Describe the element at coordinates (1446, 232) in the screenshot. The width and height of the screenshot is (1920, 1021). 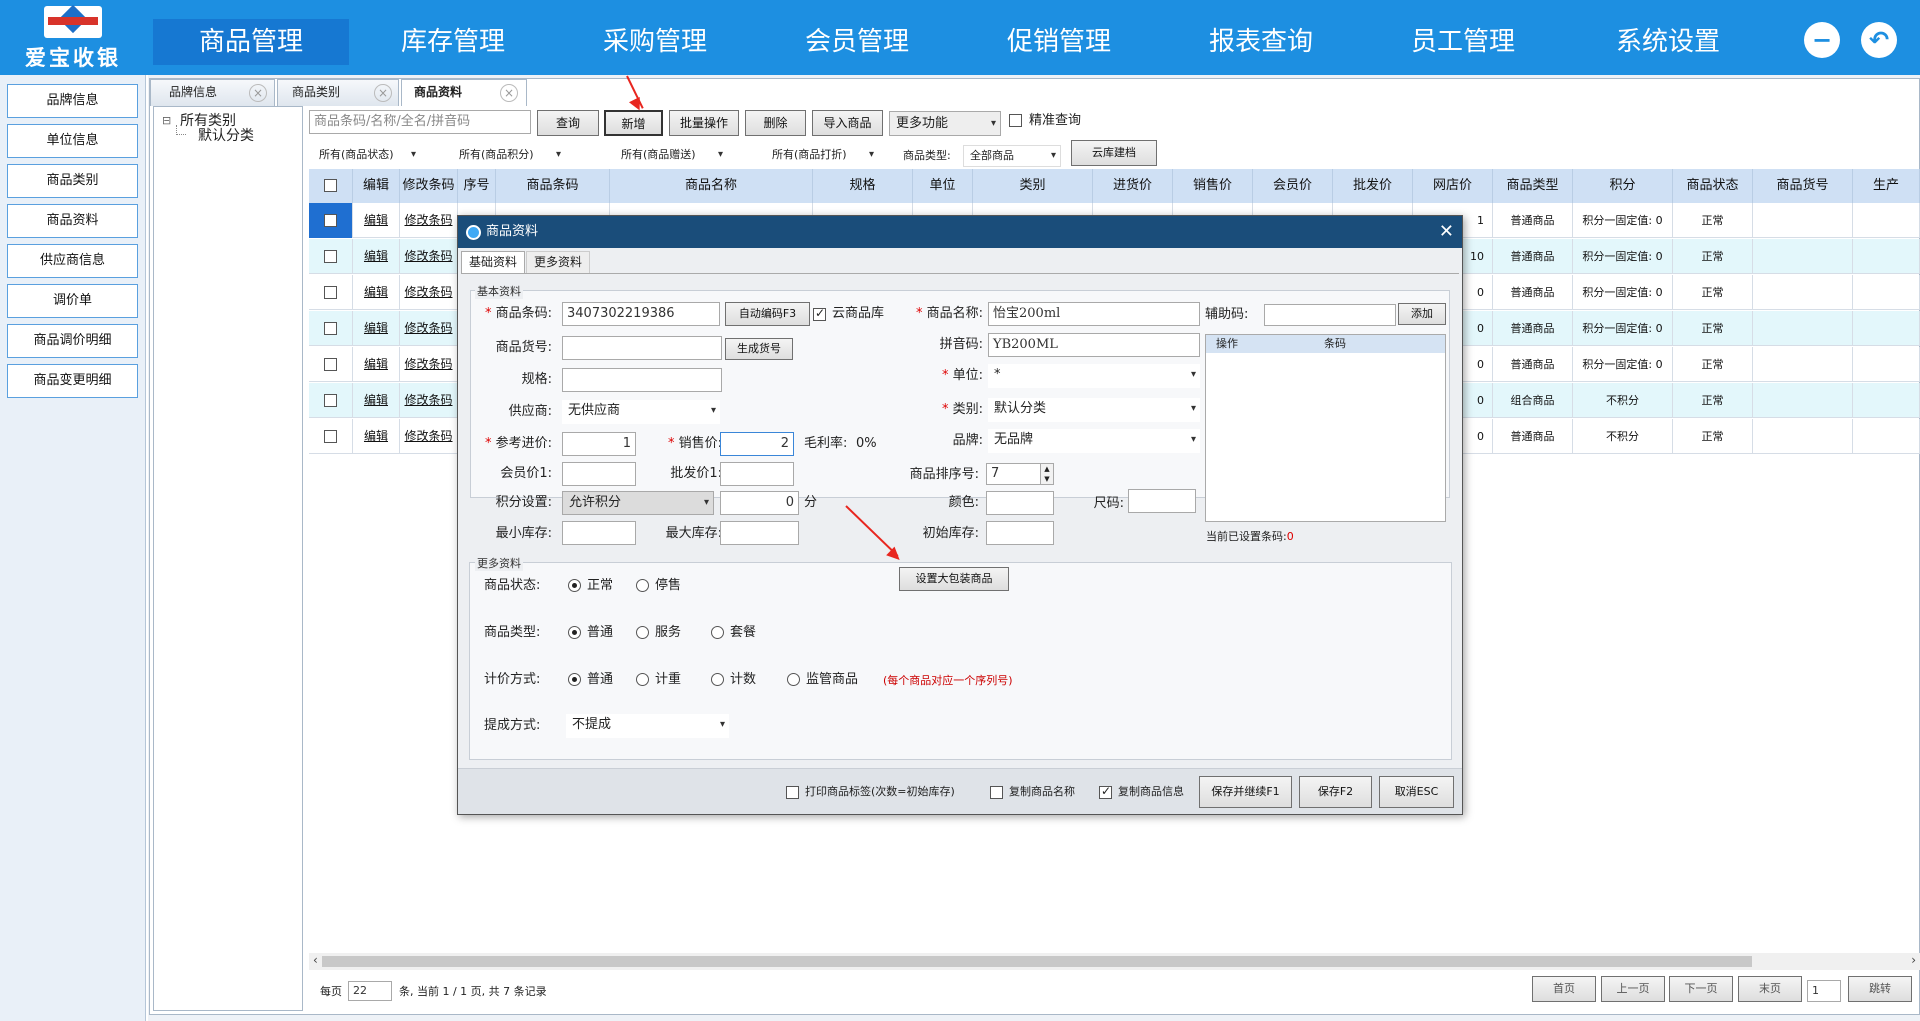
I see `close-icon: ✕` at that location.